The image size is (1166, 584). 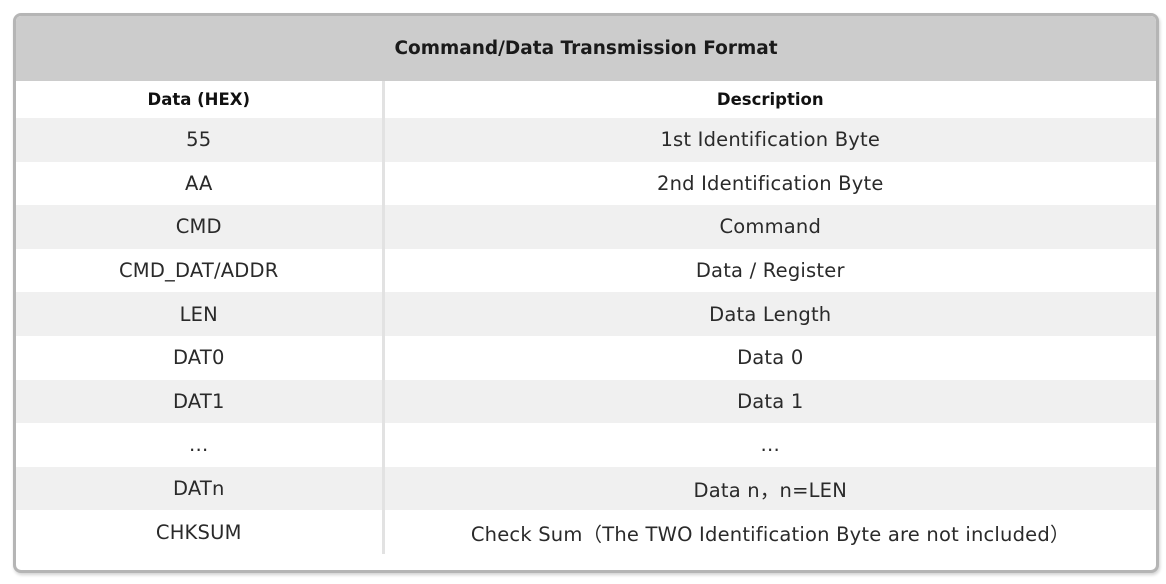 I want to click on cell-description: Data Length, so click(x=769, y=314).